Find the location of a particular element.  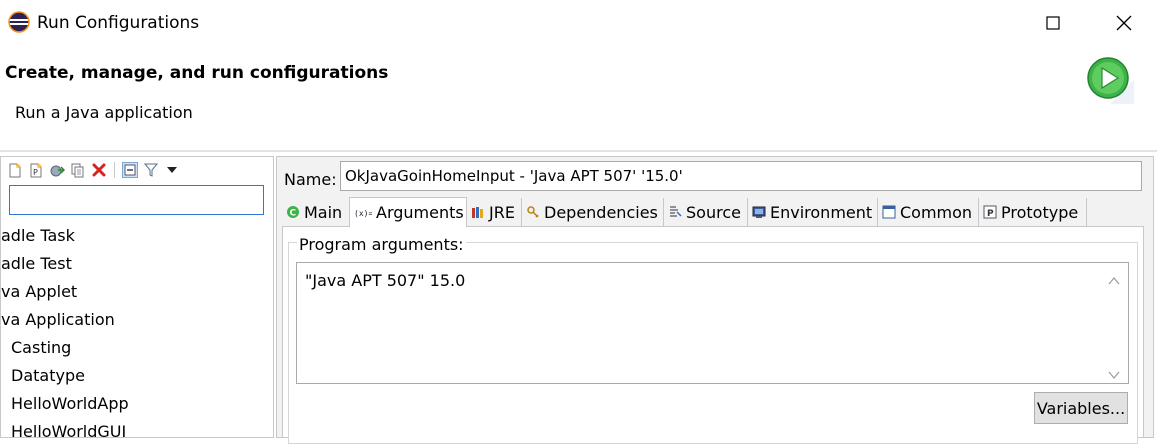

maximize-button is located at coordinates (1053, 23).